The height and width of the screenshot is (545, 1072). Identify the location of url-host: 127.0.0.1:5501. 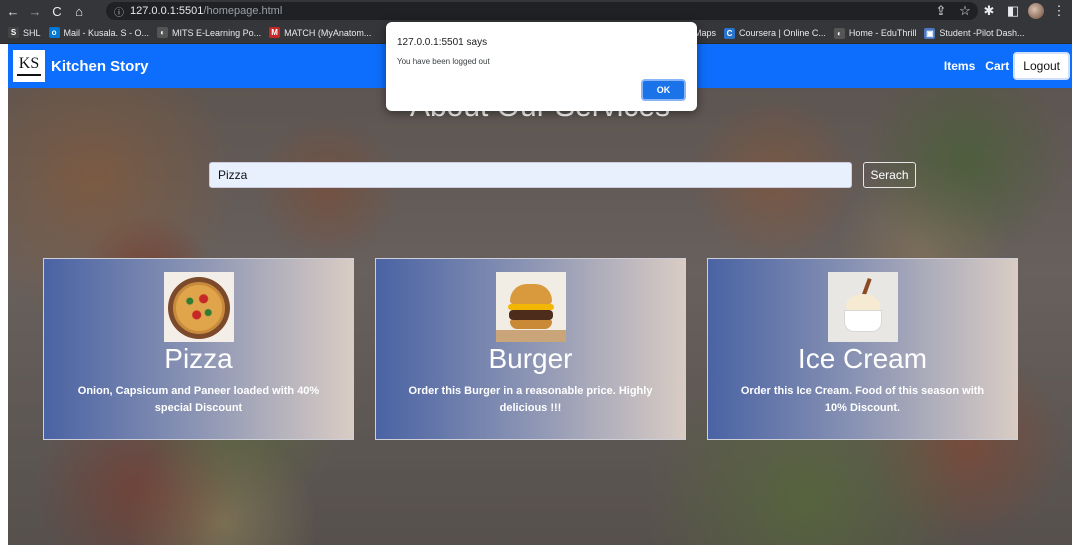
(167, 11).